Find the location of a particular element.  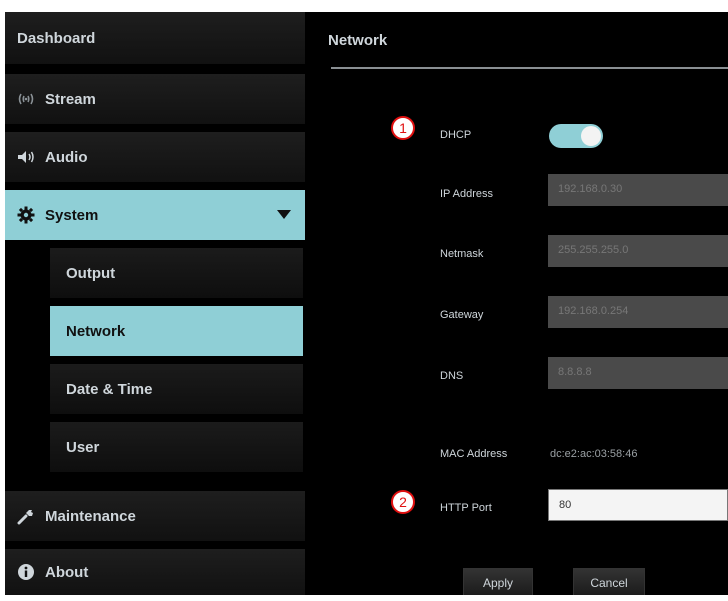

sidebar-item-stream: Stream is located at coordinates (155, 99).